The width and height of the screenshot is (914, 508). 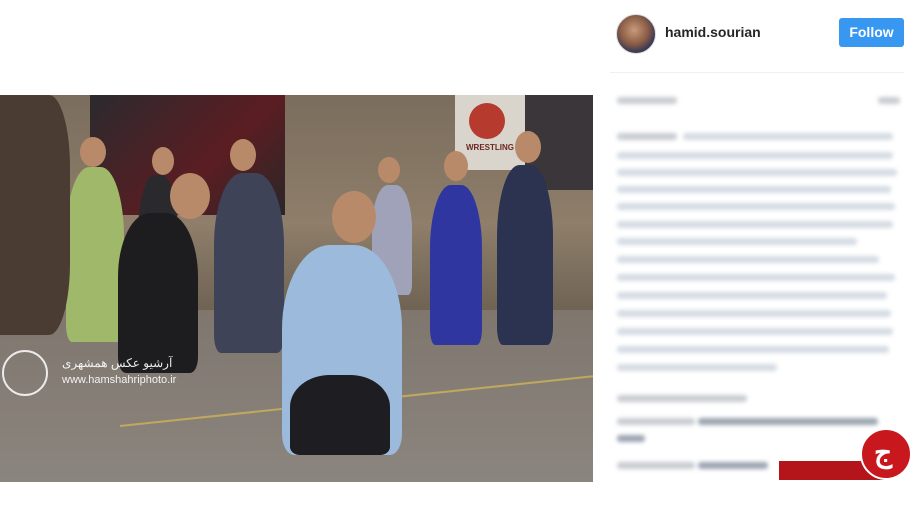 What do you see at coordinates (190, 196) in the screenshot?
I see `coach-head` at bounding box center [190, 196].